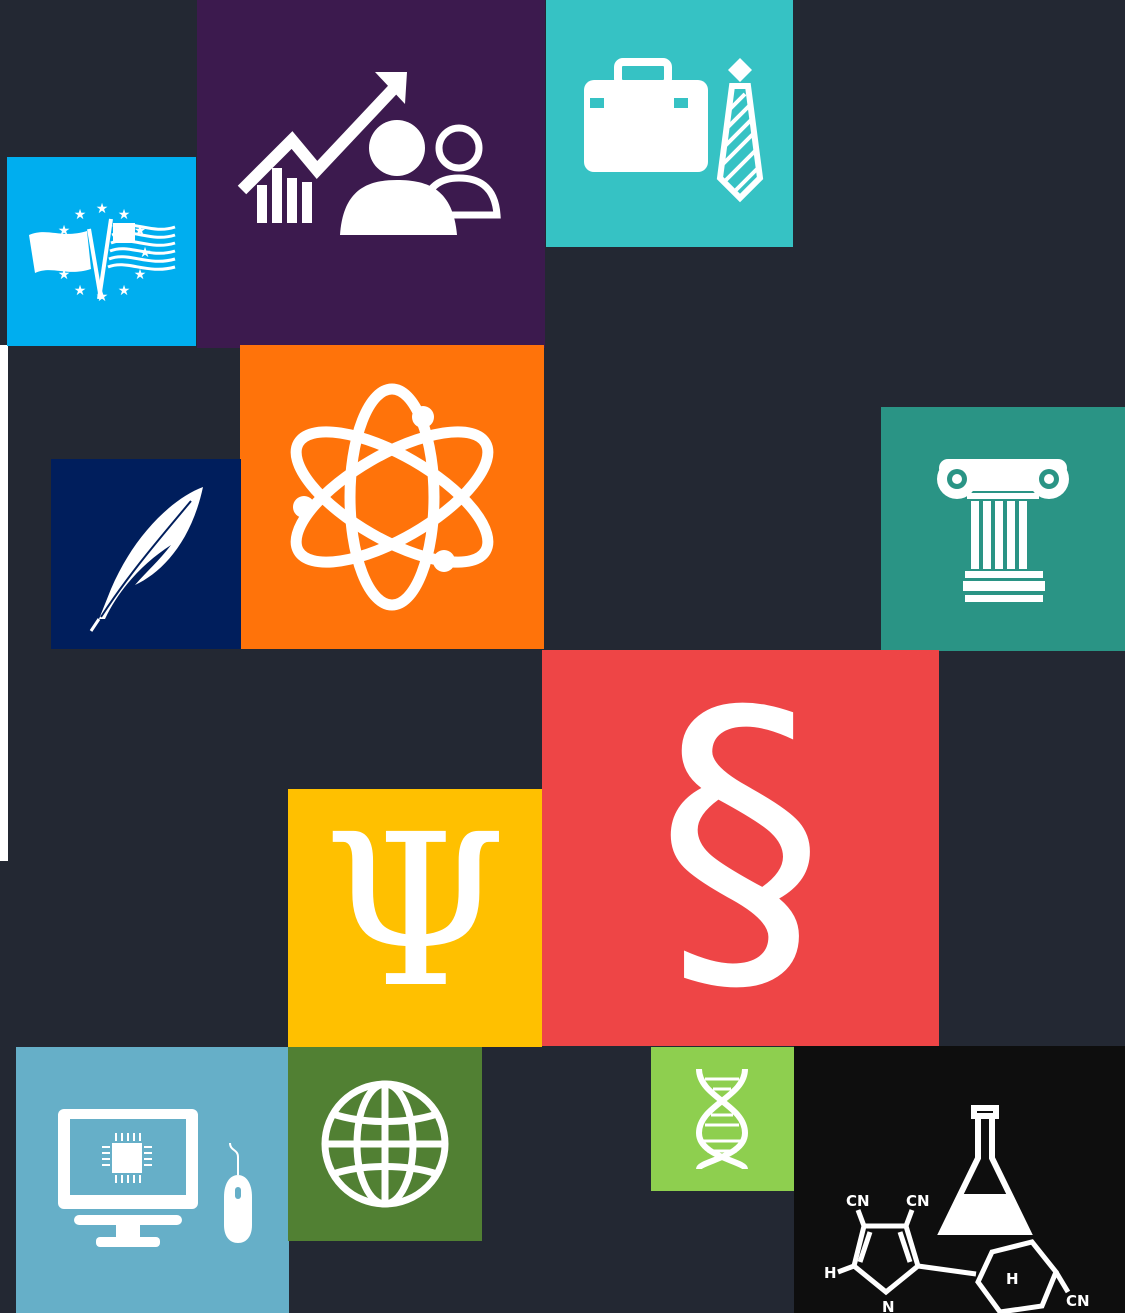 This screenshot has height=1313, width=1125. Describe the element at coordinates (146, 559) in the screenshot. I see `feather-quill-icon` at that location.